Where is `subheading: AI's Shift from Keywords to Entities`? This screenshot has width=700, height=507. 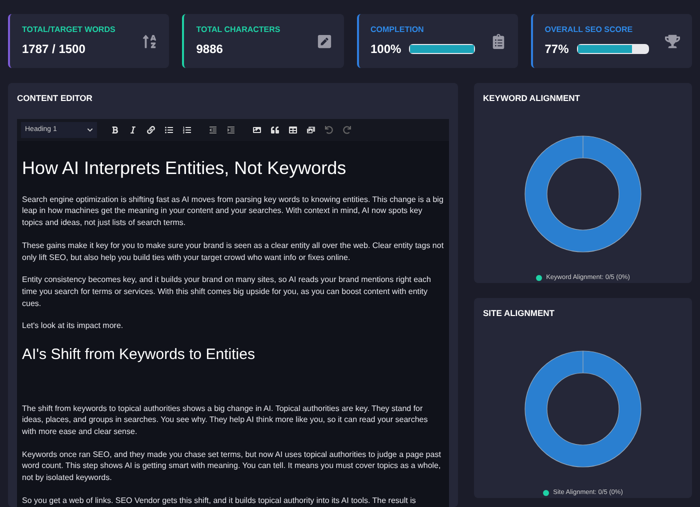 subheading: AI's Shift from Keywords to Entities is located at coordinates (139, 355).